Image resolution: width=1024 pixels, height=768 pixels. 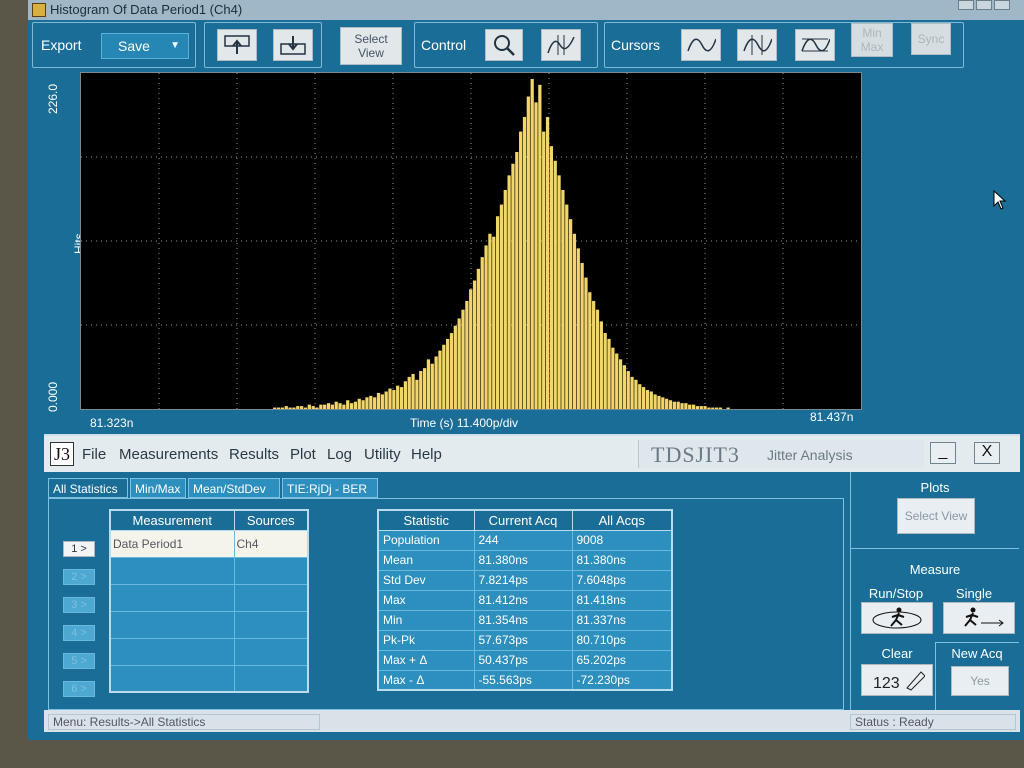 What do you see at coordinates (815, 45) in the screenshot?
I see `cursor-horizontal-button` at bounding box center [815, 45].